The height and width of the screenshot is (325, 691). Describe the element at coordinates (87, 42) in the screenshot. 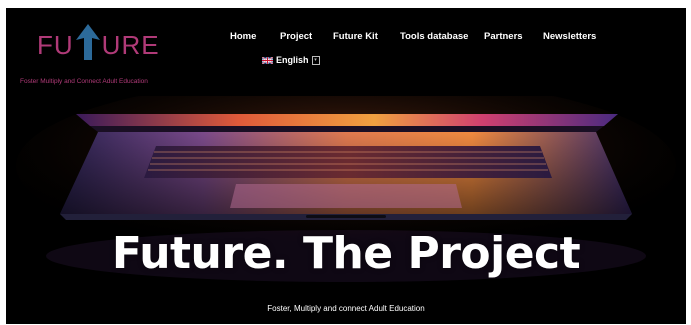

I see `arrow-up-icon` at that location.